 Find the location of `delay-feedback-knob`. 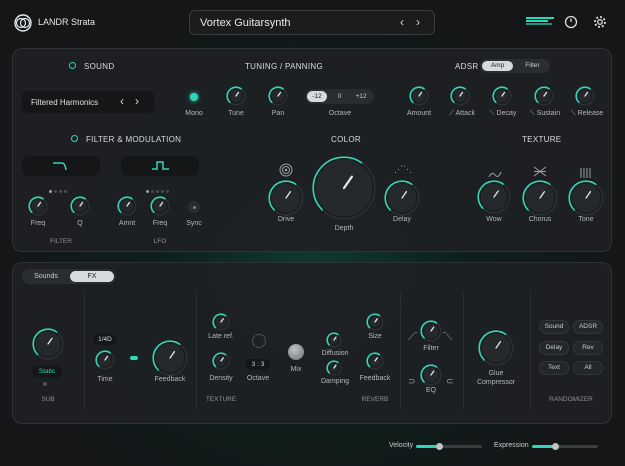

delay-feedback-knob is located at coordinates (170, 358).